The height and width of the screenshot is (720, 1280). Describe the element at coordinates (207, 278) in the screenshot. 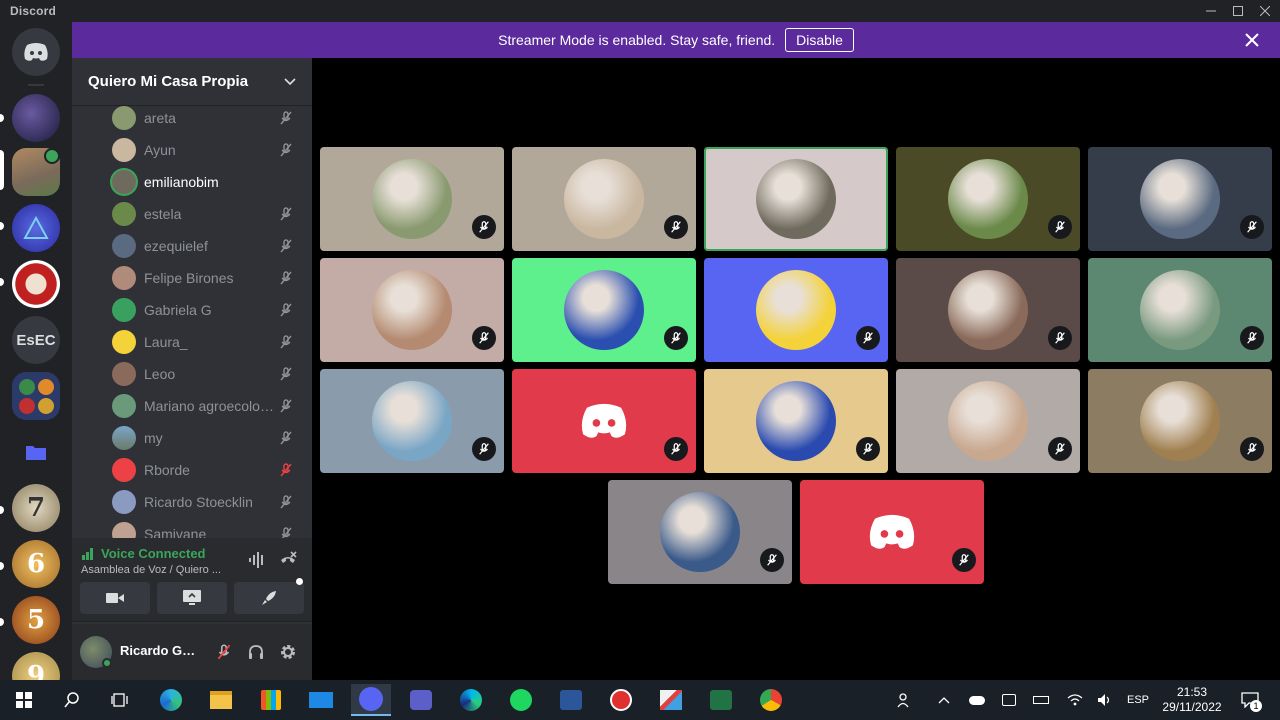

I see `voice-member: Felipe Birones` at that location.